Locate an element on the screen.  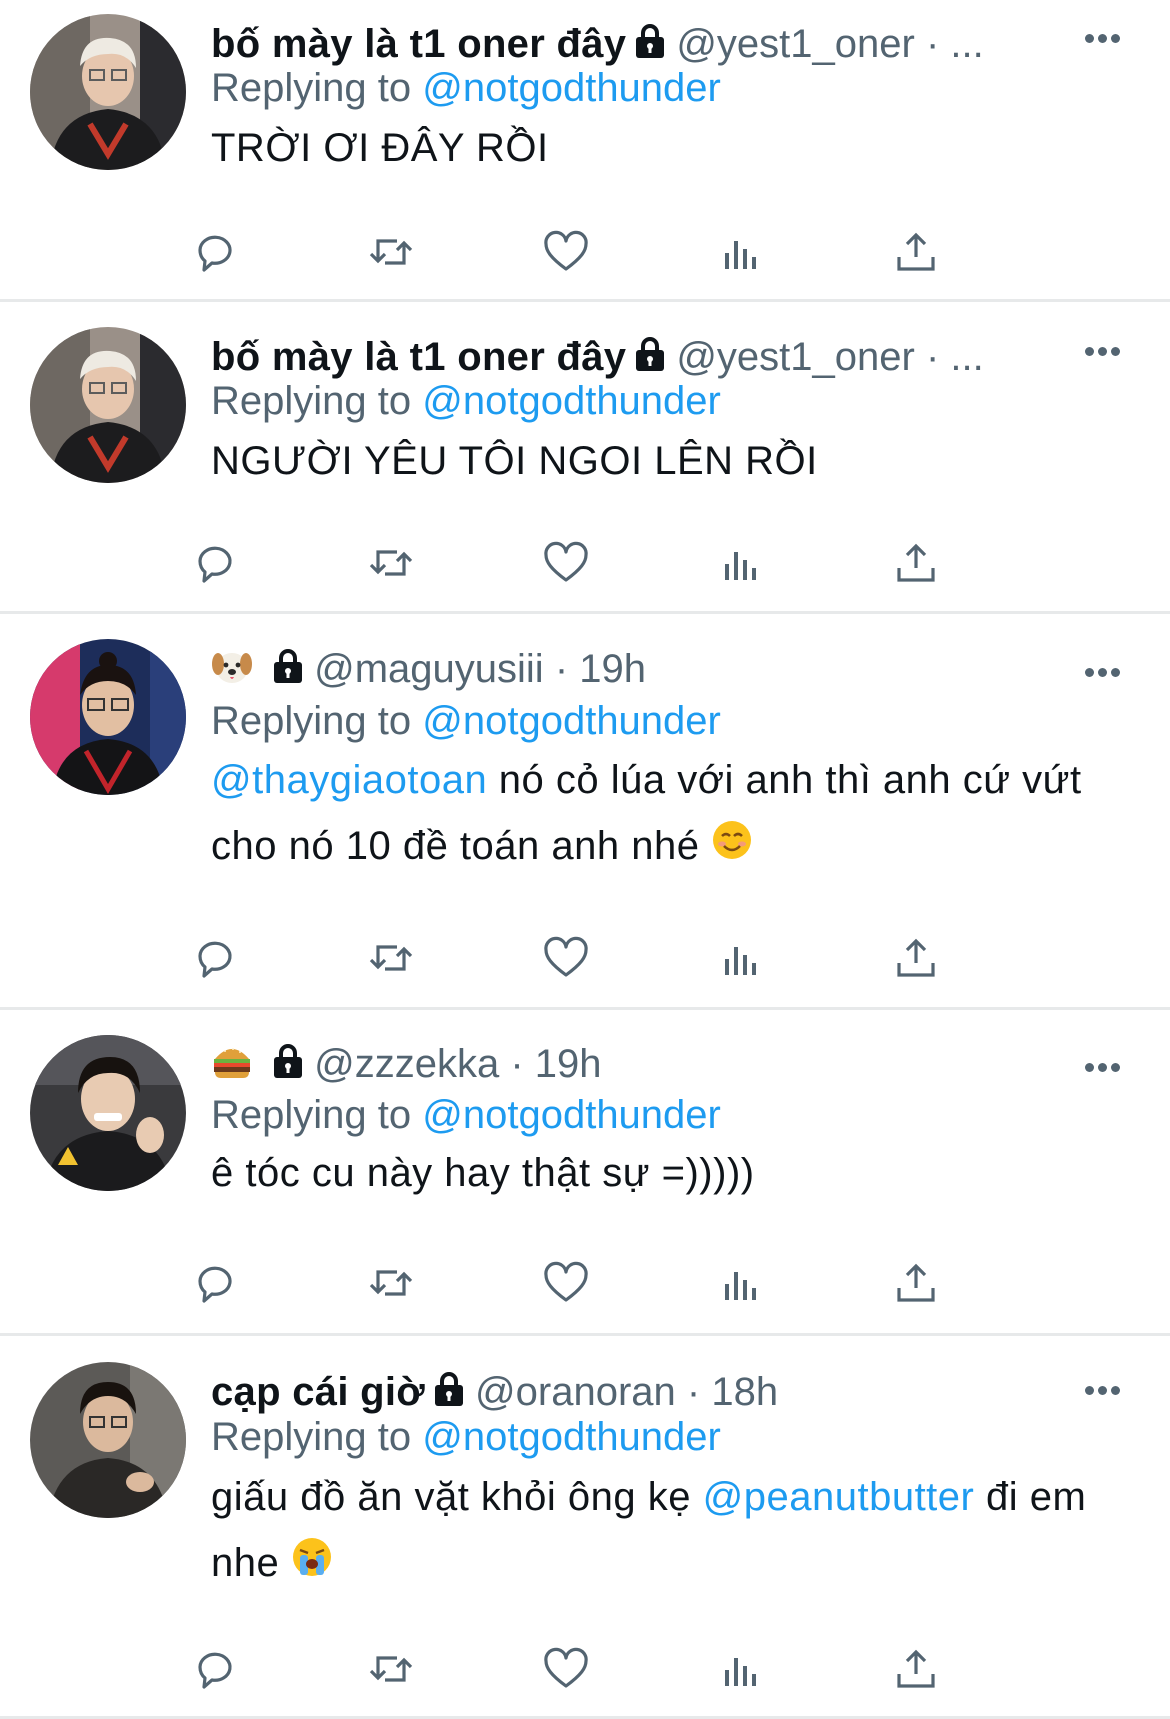
user-handle: @oranoran is located at coordinates (575, 1392).